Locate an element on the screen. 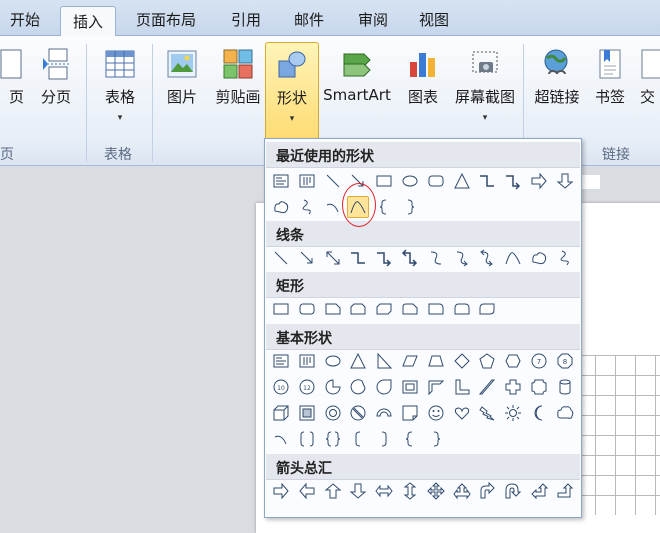 This screenshot has width=660, height=533. shape-donut-icon is located at coordinates (333, 413).